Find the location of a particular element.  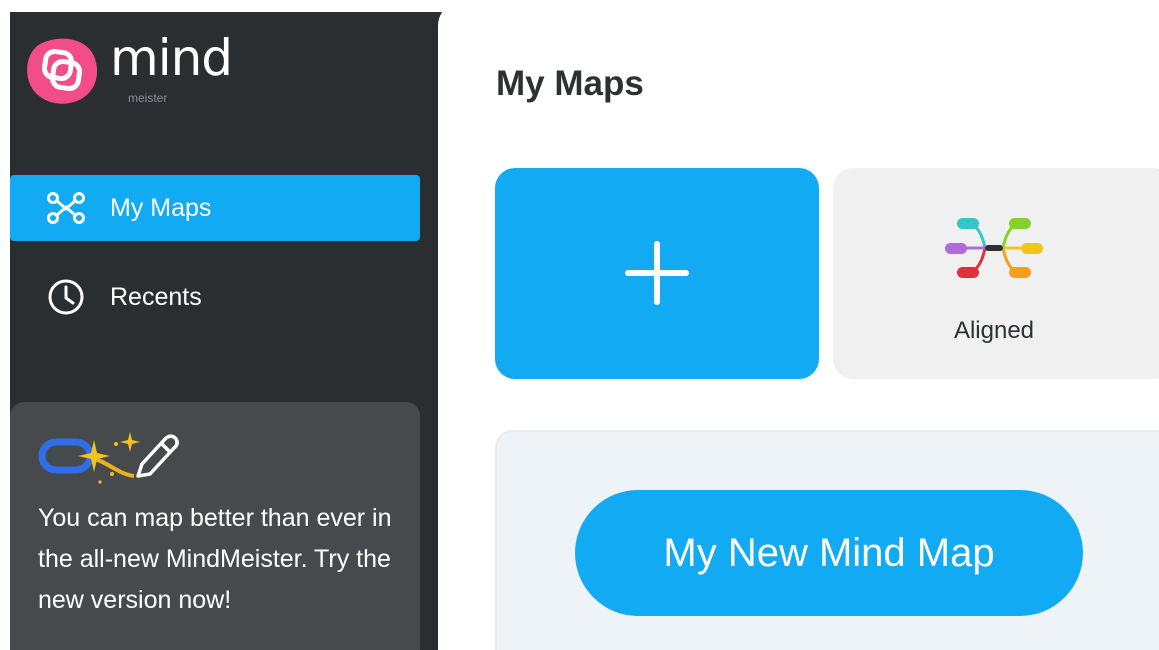

map-title-button: My New Mind Map is located at coordinates (829, 553).